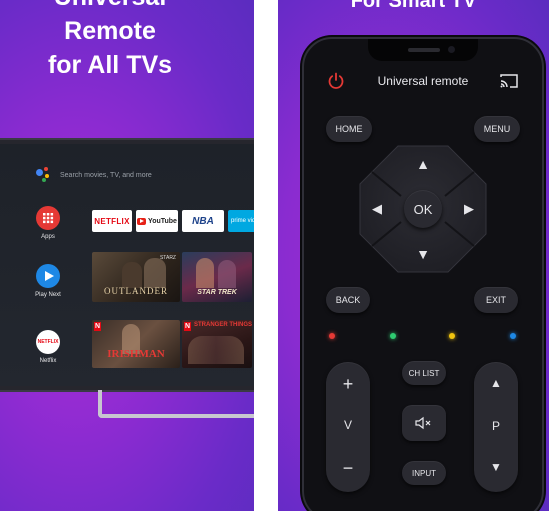 The height and width of the screenshot is (511, 549). I want to click on tv-sidebar-label: Netflix, so click(48, 361).